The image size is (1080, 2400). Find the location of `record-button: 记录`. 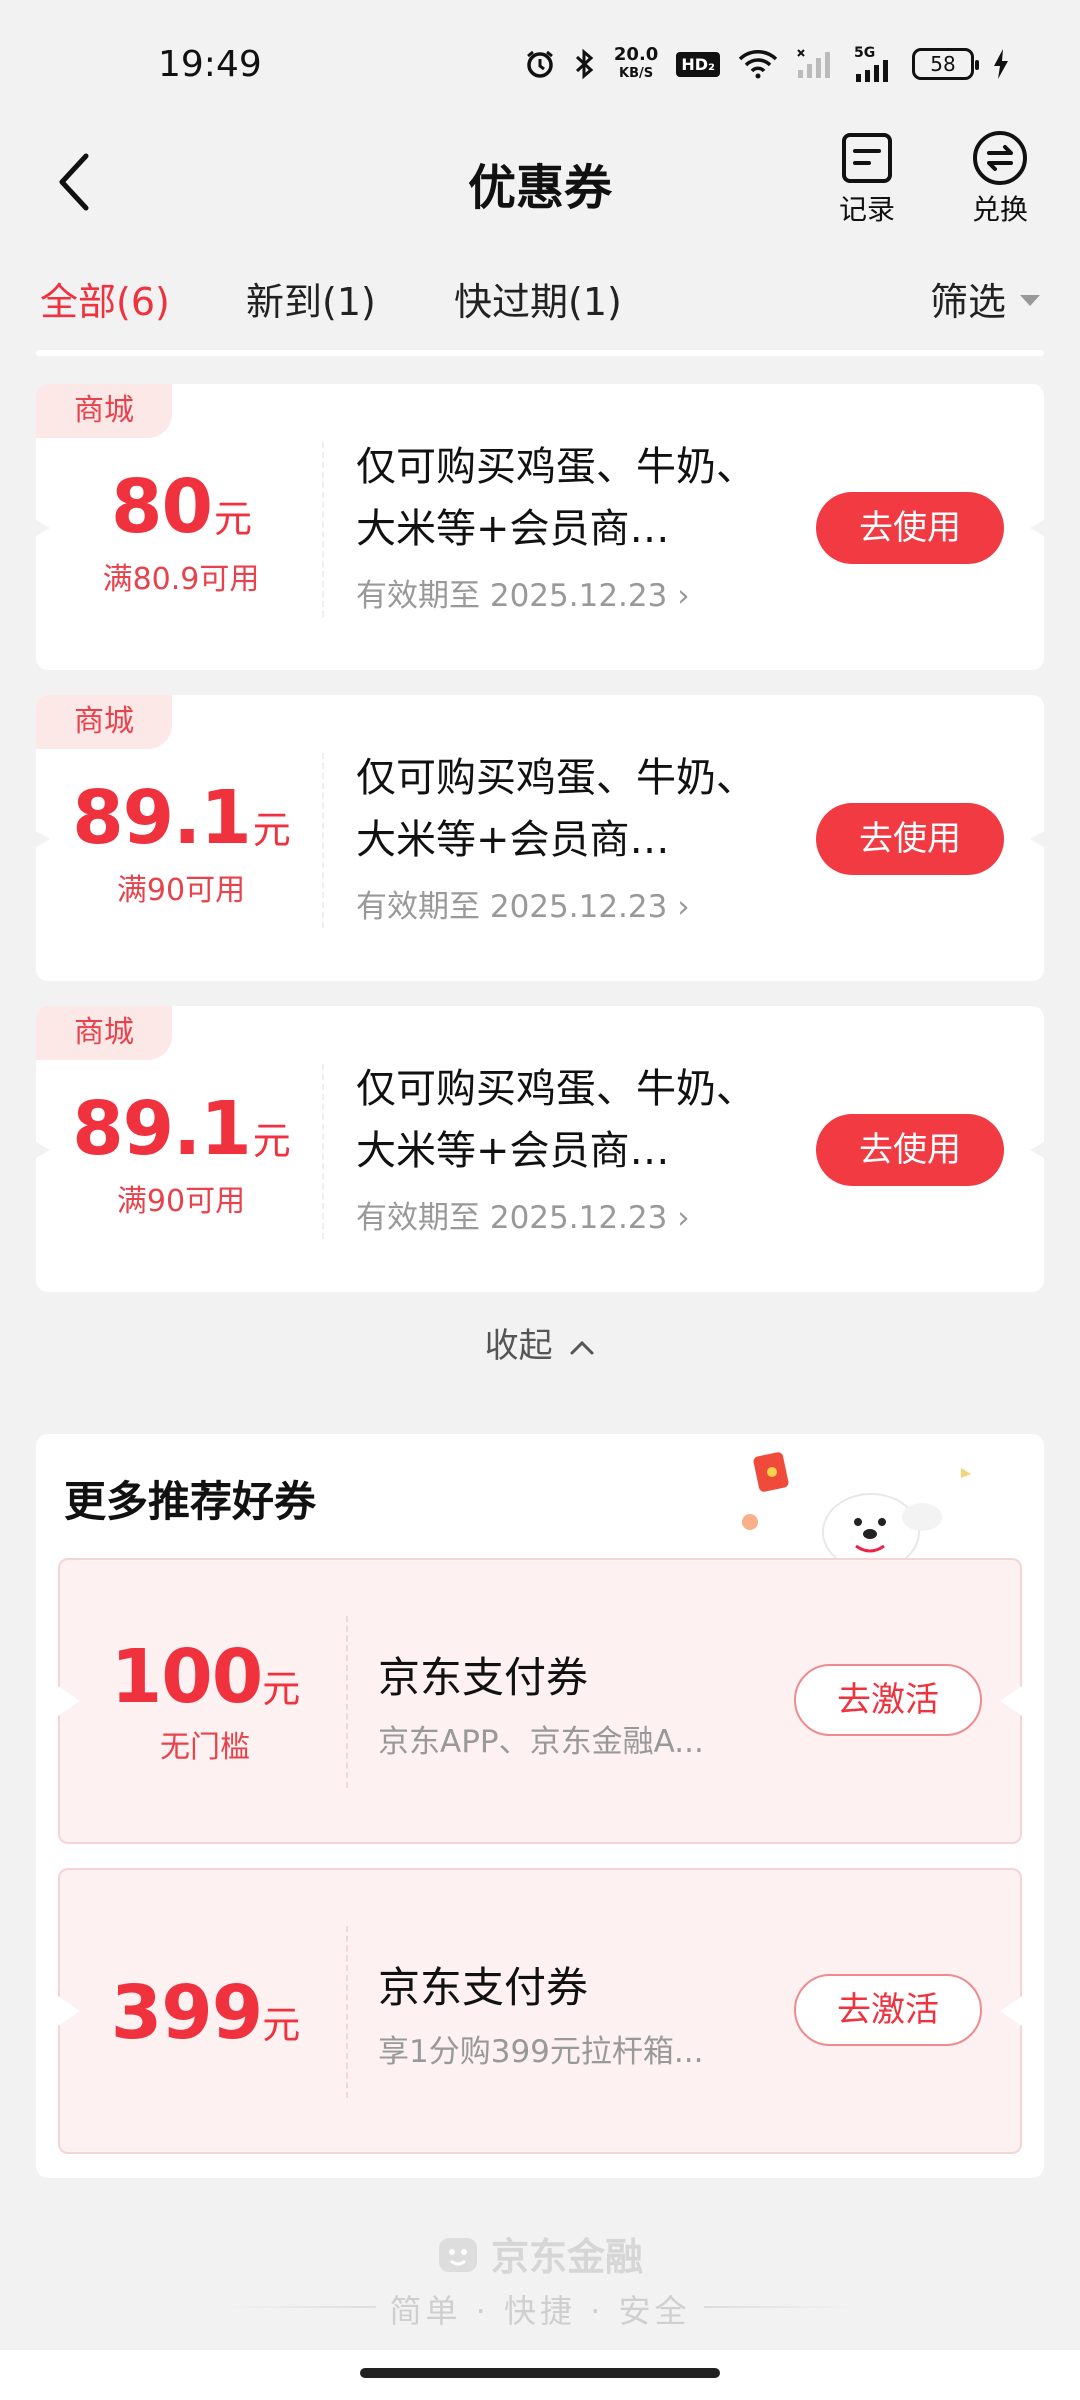

record-button: 记录 is located at coordinates (867, 179).